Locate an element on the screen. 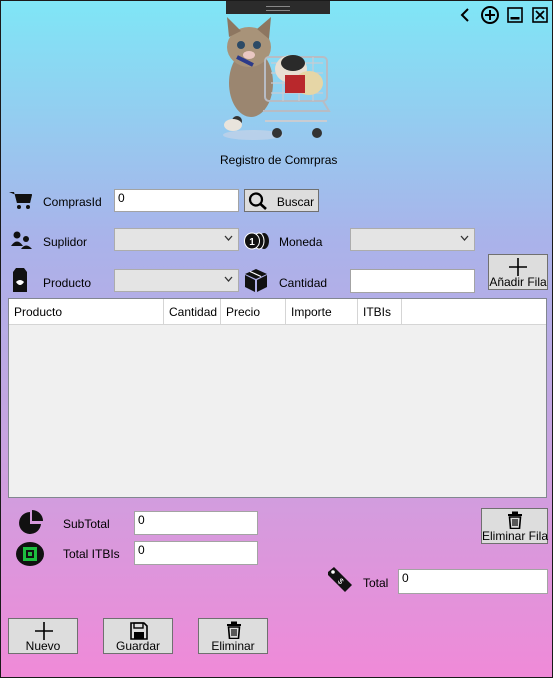 This screenshot has height=678, width=553. pie-chart-icon is located at coordinates (31, 522).